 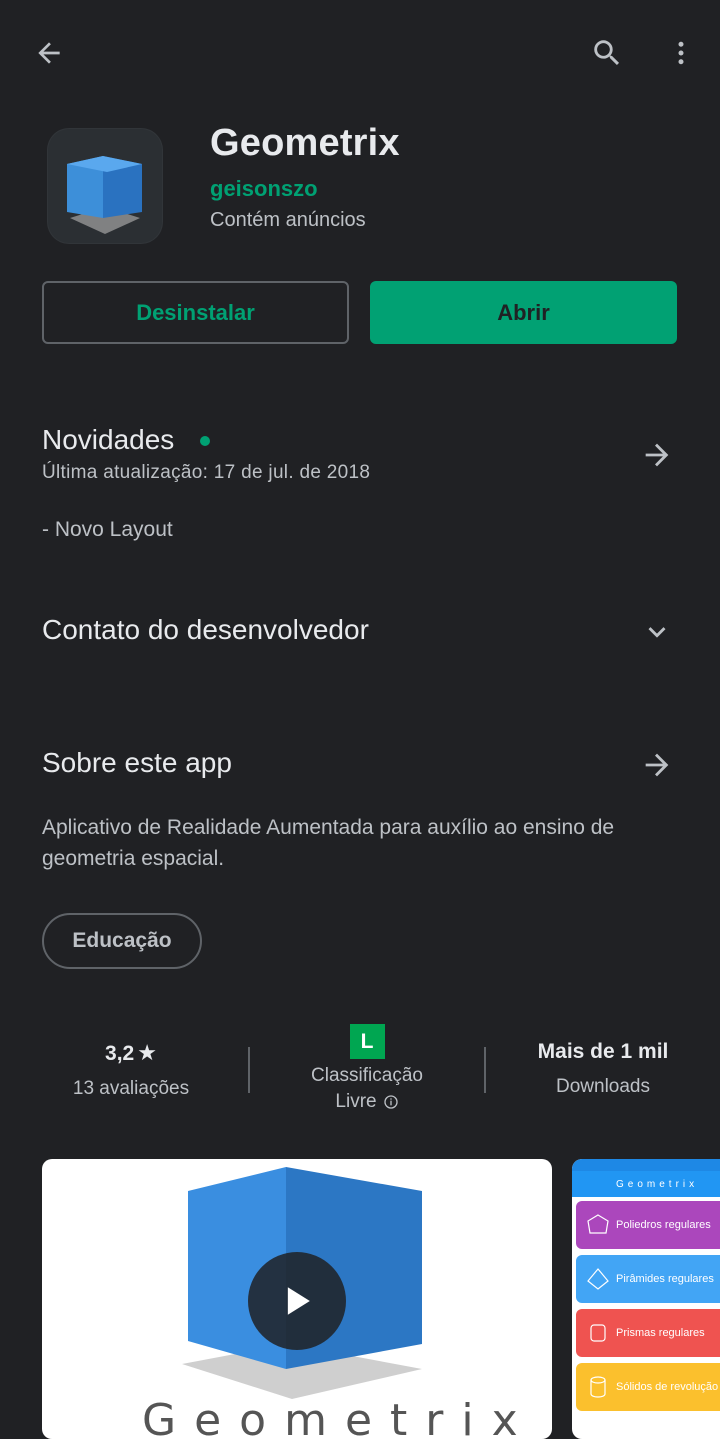 I want to click on developer-contact-expand-button, so click(x=657, y=632).